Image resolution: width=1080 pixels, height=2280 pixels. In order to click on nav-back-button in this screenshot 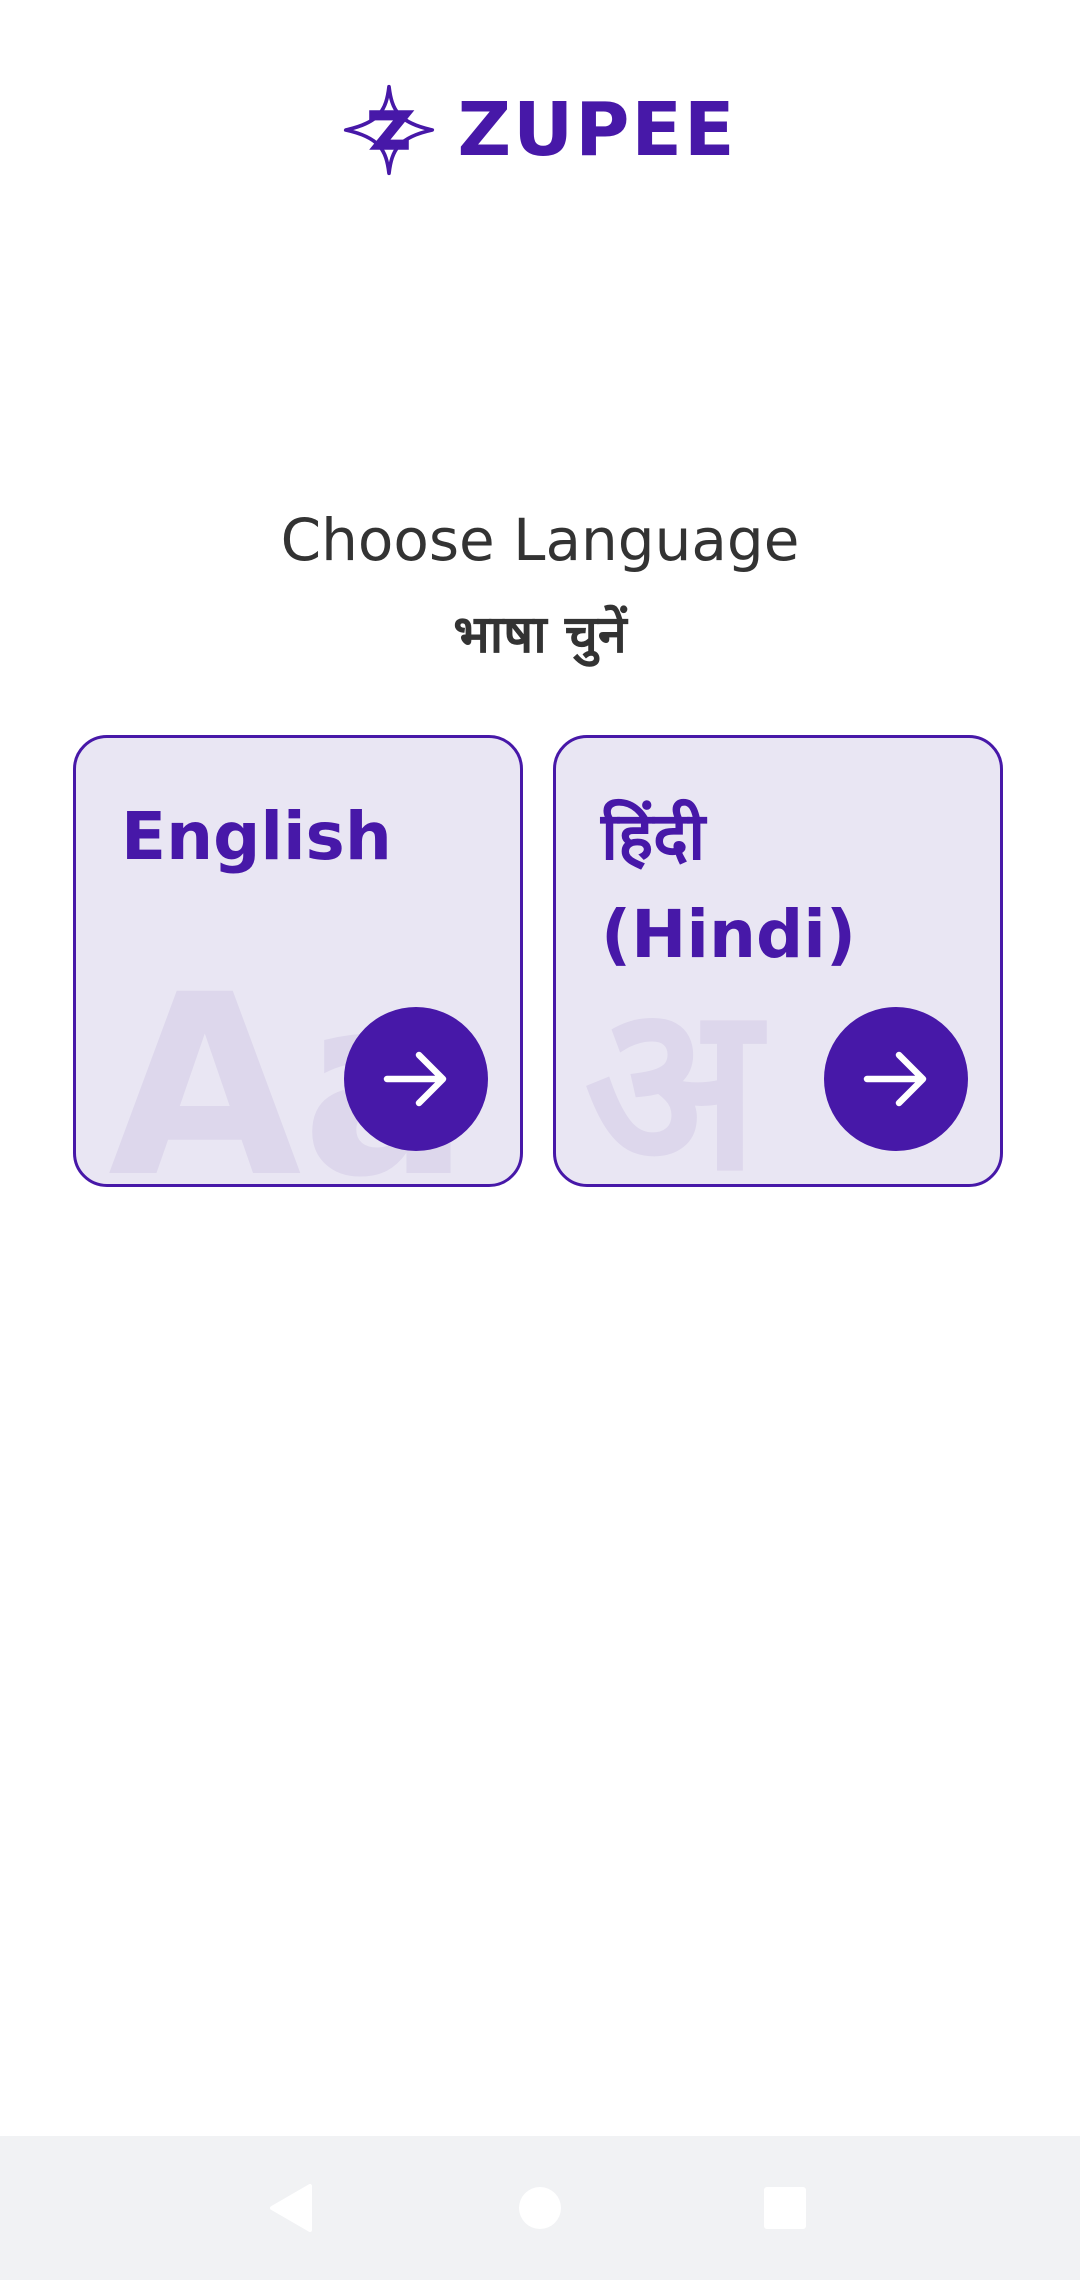, I will do `click(290, 2208)`.